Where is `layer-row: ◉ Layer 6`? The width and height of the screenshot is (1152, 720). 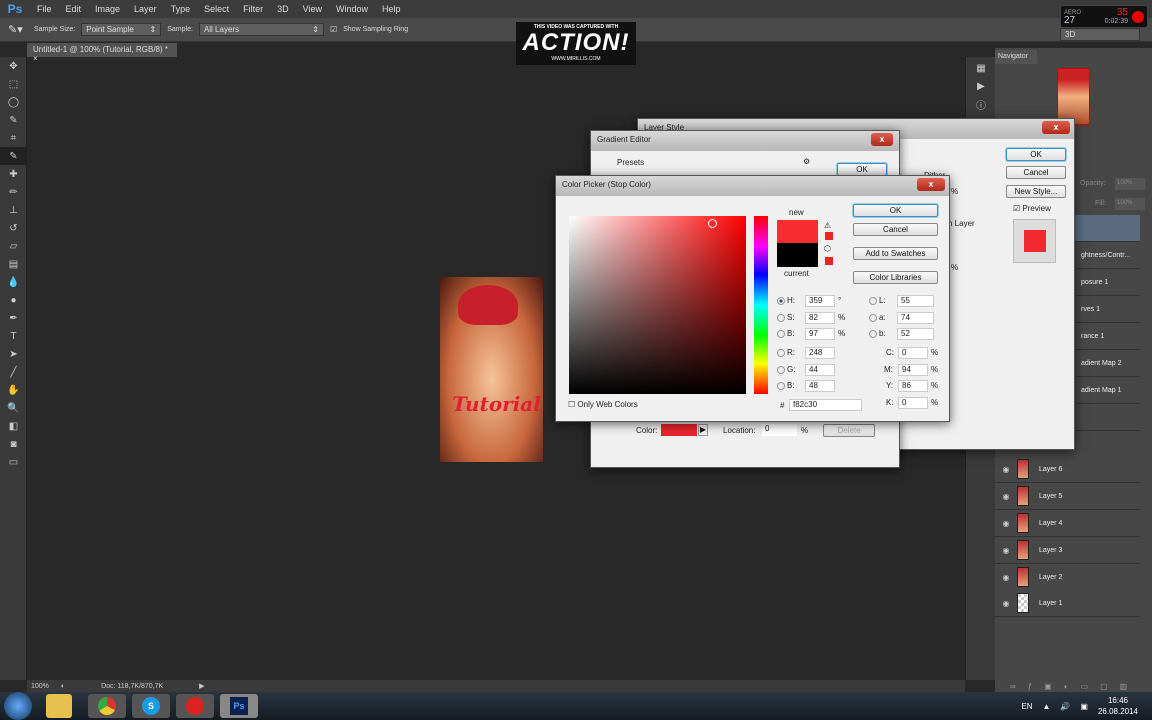 layer-row: ◉ Layer 6 is located at coordinates (1067, 469).